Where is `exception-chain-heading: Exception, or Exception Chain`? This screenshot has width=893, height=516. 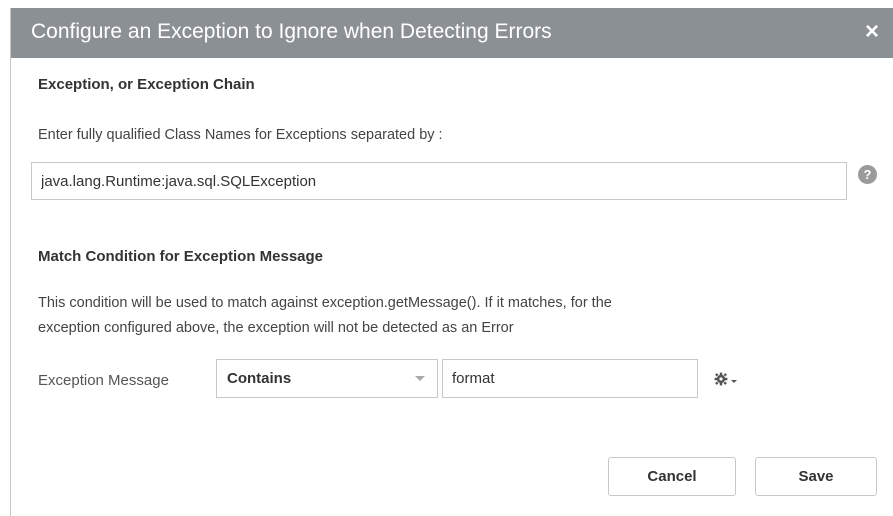 exception-chain-heading: Exception, or Exception Chain is located at coordinates (146, 84).